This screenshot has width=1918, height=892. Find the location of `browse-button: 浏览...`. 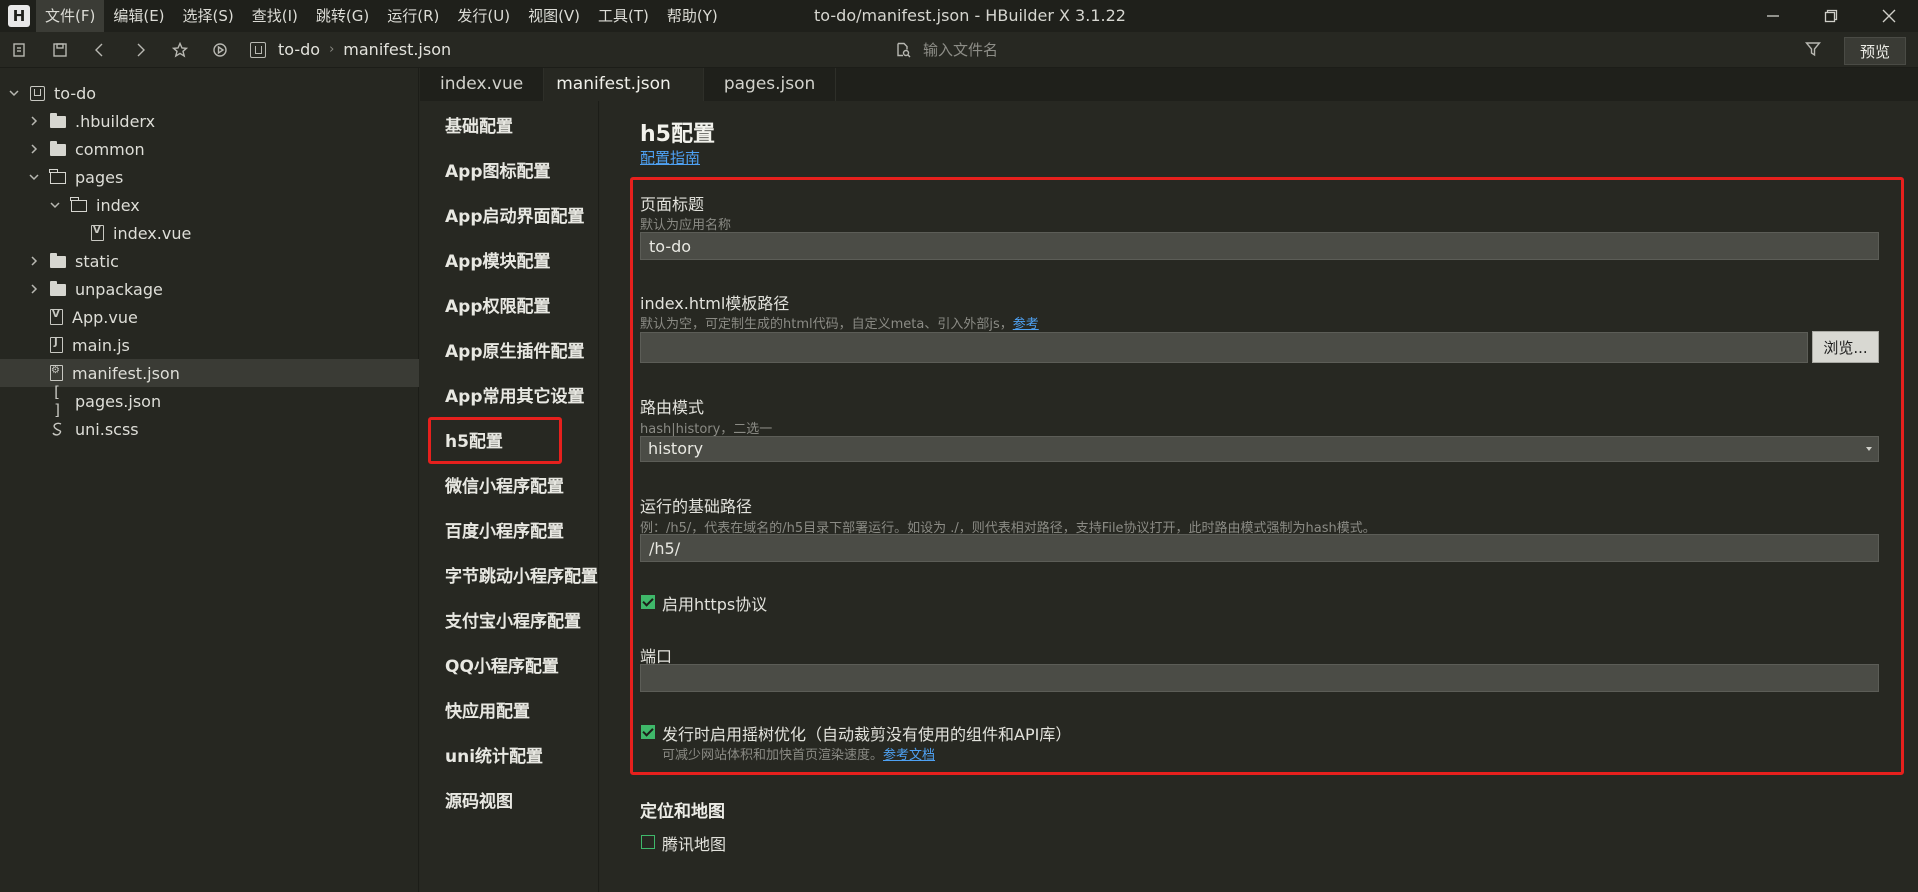

browse-button: 浏览... is located at coordinates (1845, 347).